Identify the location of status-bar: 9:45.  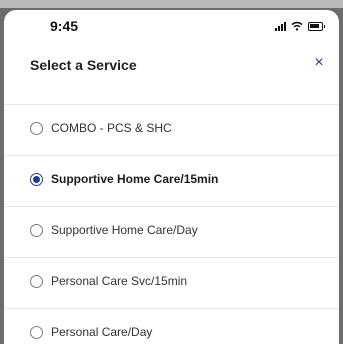
(171, 23).